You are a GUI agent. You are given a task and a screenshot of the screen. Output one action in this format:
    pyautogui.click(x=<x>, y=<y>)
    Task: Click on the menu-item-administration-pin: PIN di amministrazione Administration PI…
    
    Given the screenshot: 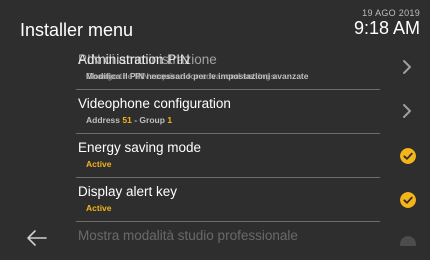 What is the action you would take?
    pyautogui.click(x=253, y=68)
    